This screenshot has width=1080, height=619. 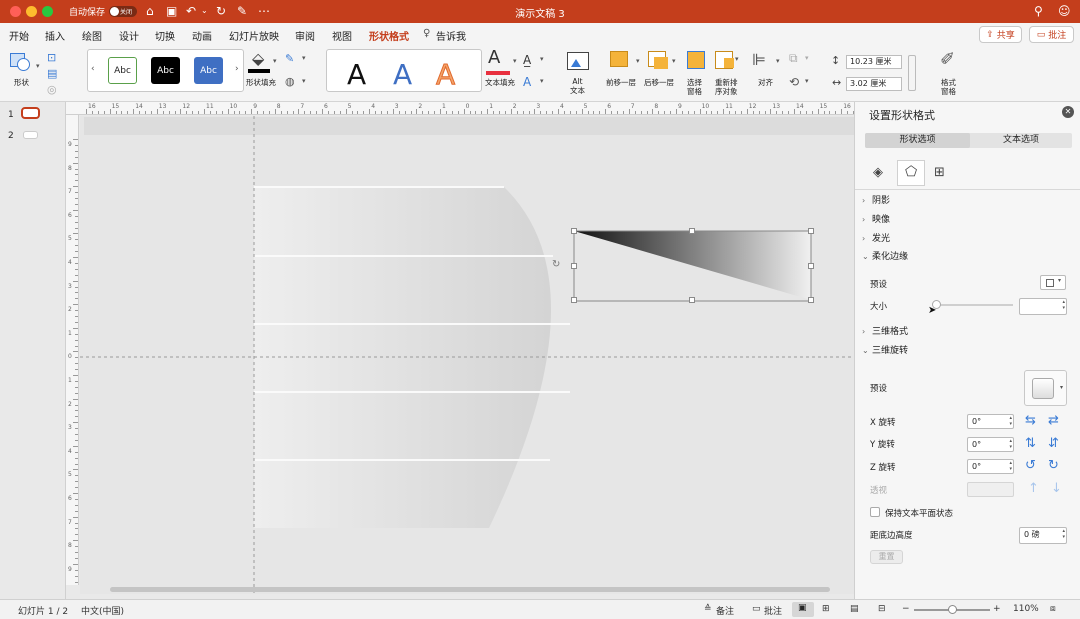 I want to click on tab-draw: 绘图, so click(x=92, y=35).